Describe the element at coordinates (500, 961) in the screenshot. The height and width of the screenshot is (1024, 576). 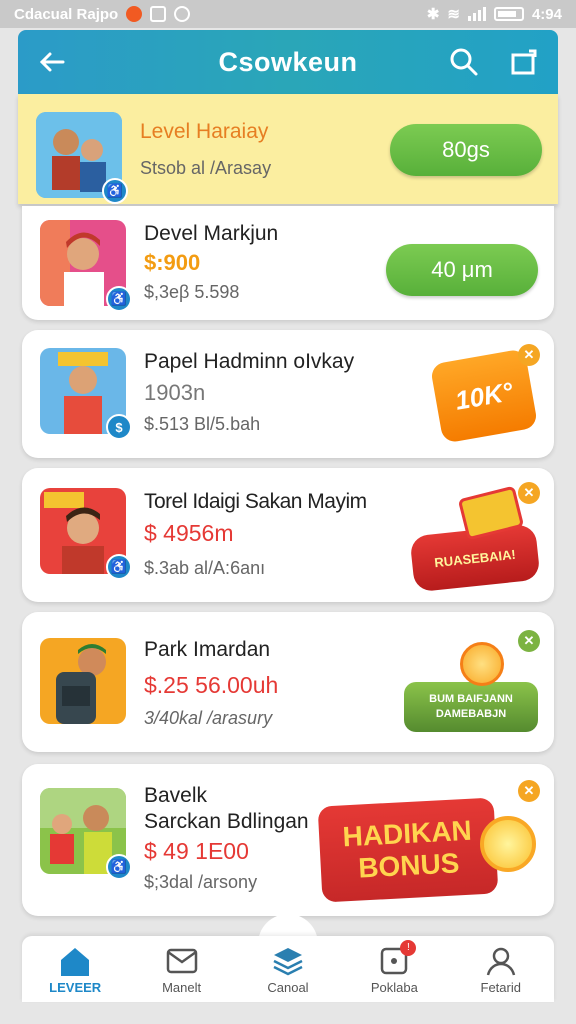
I see `profile-icon` at that location.